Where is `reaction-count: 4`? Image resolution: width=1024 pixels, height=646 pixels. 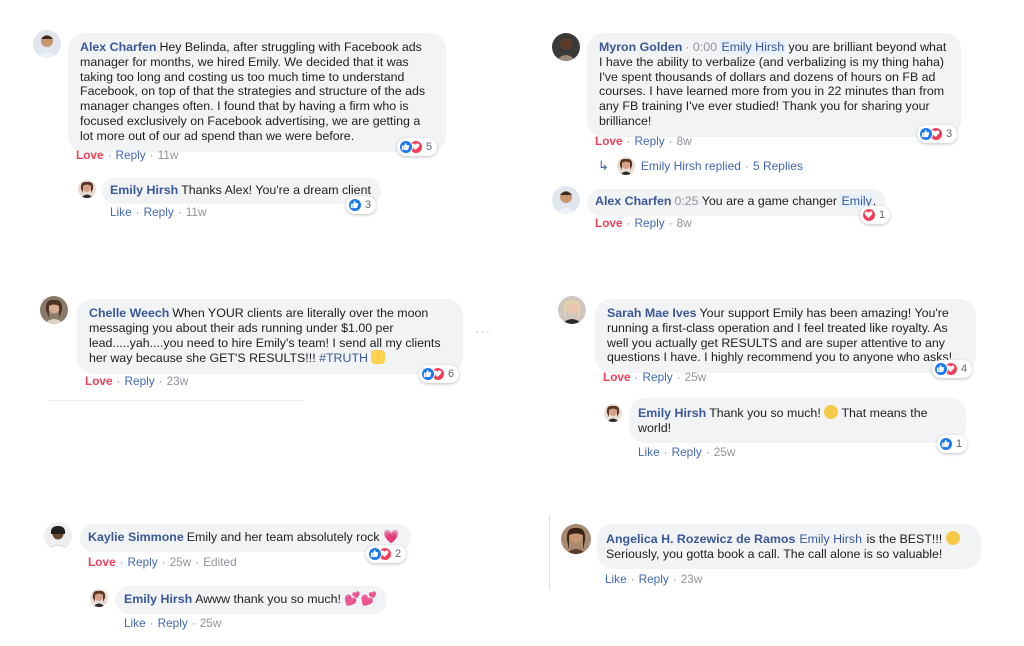 reaction-count: 4 is located at coordinates (964, 369).